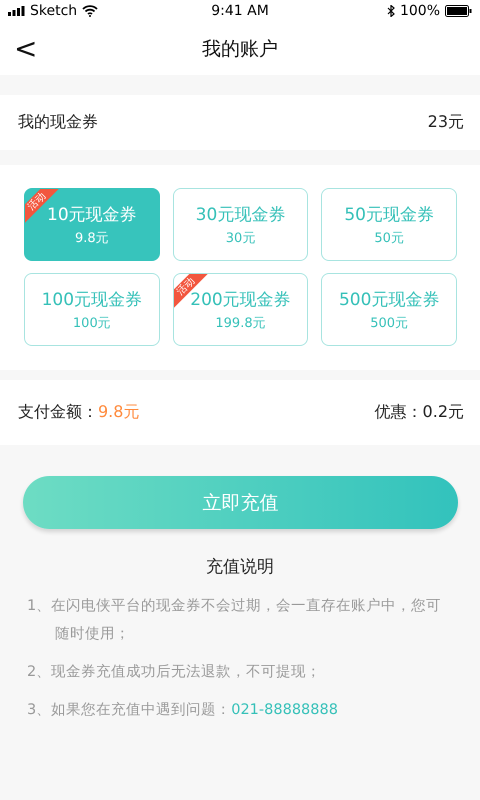 This screenshot has width=480, height=800. What do you see at coordinates (240, 567) in the screenshot?
I see `notes-title: 充值说明` at bounding box center [240, 567].